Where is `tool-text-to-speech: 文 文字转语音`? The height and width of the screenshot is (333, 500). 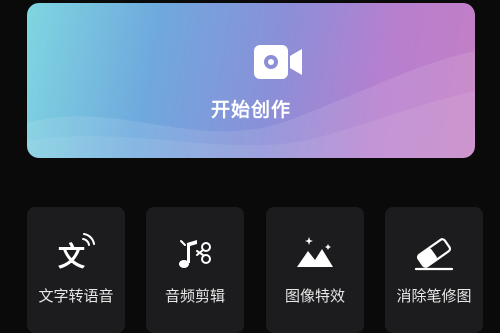 tool-text-to-speech: 文 文字转语音 is located at coordinates (76, 270).